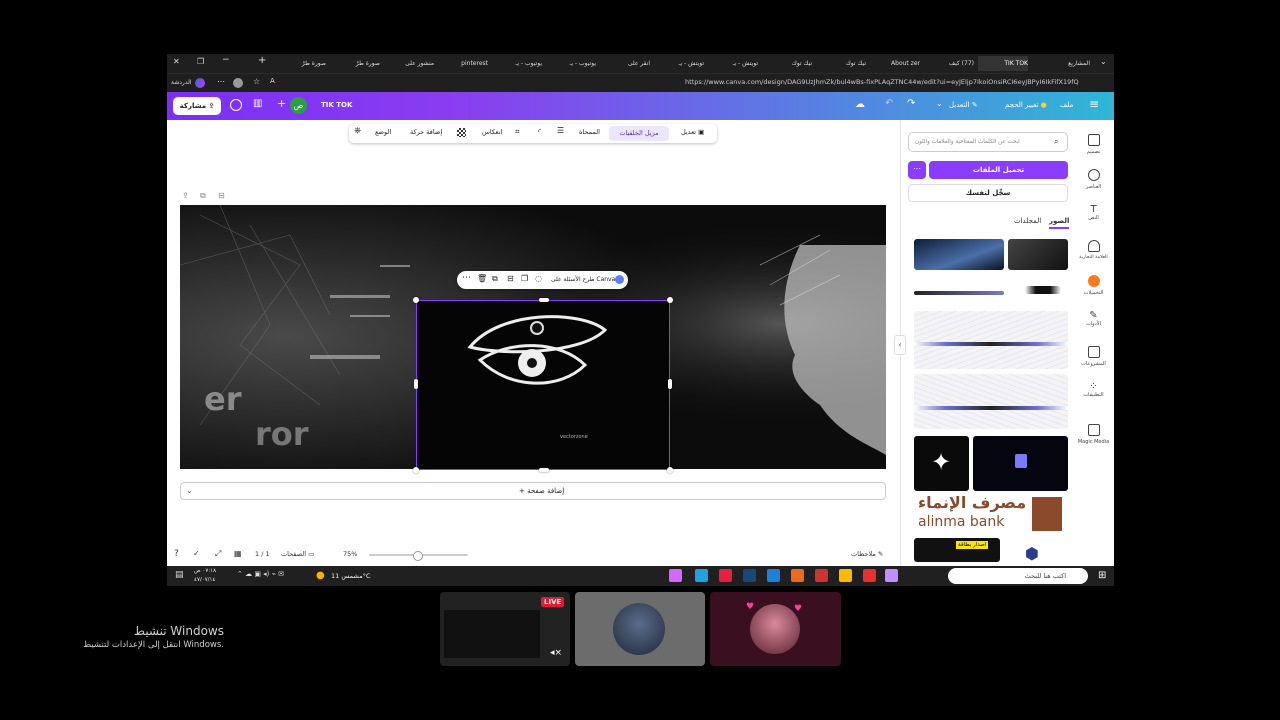 The height and width of the screenshot is (720, 1280). What do you see at coordinates (988, 193) in the screenshot?
I see `record-yourself-button: سجِّل لنفسك` at bounding box center [988, 193].